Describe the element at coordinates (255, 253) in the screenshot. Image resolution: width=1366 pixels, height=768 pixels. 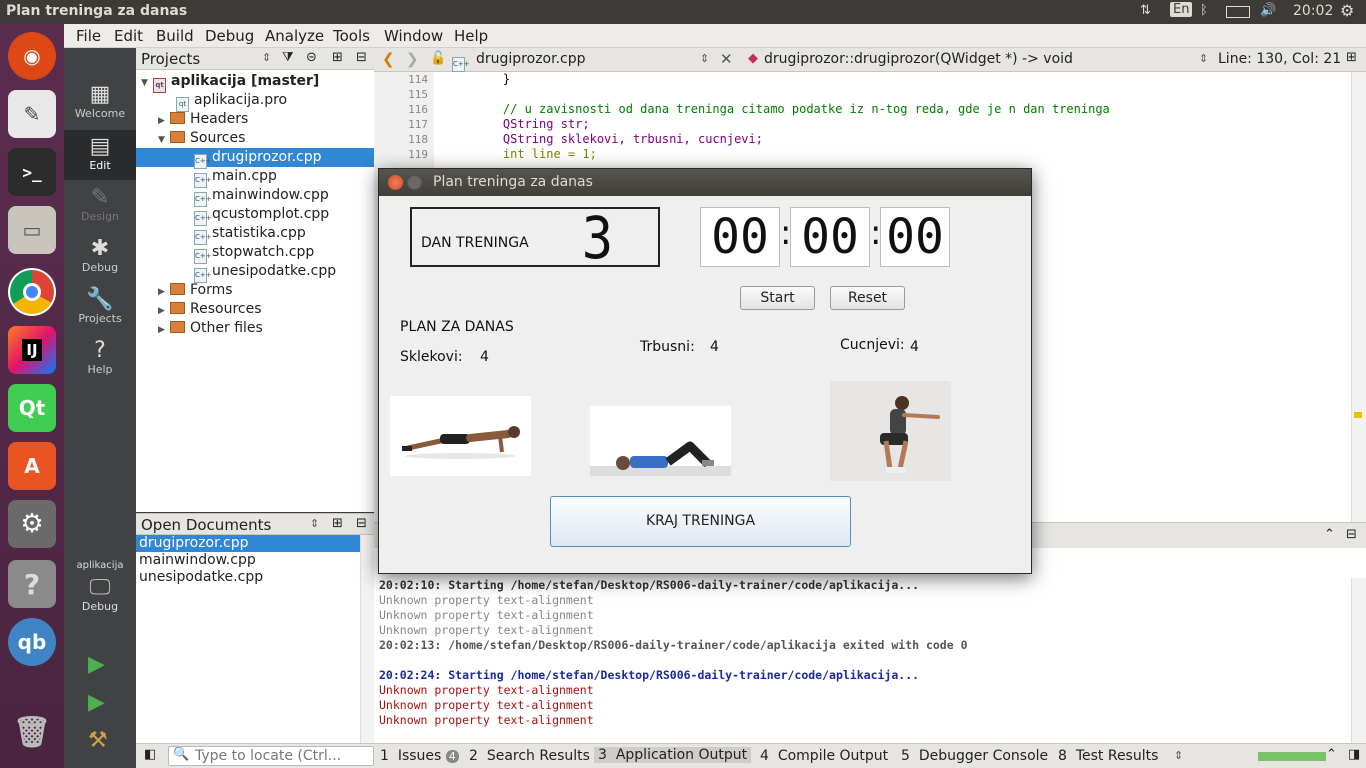
I see `tree-item-stopwatch: C++stopwatch.cpp` at that location.